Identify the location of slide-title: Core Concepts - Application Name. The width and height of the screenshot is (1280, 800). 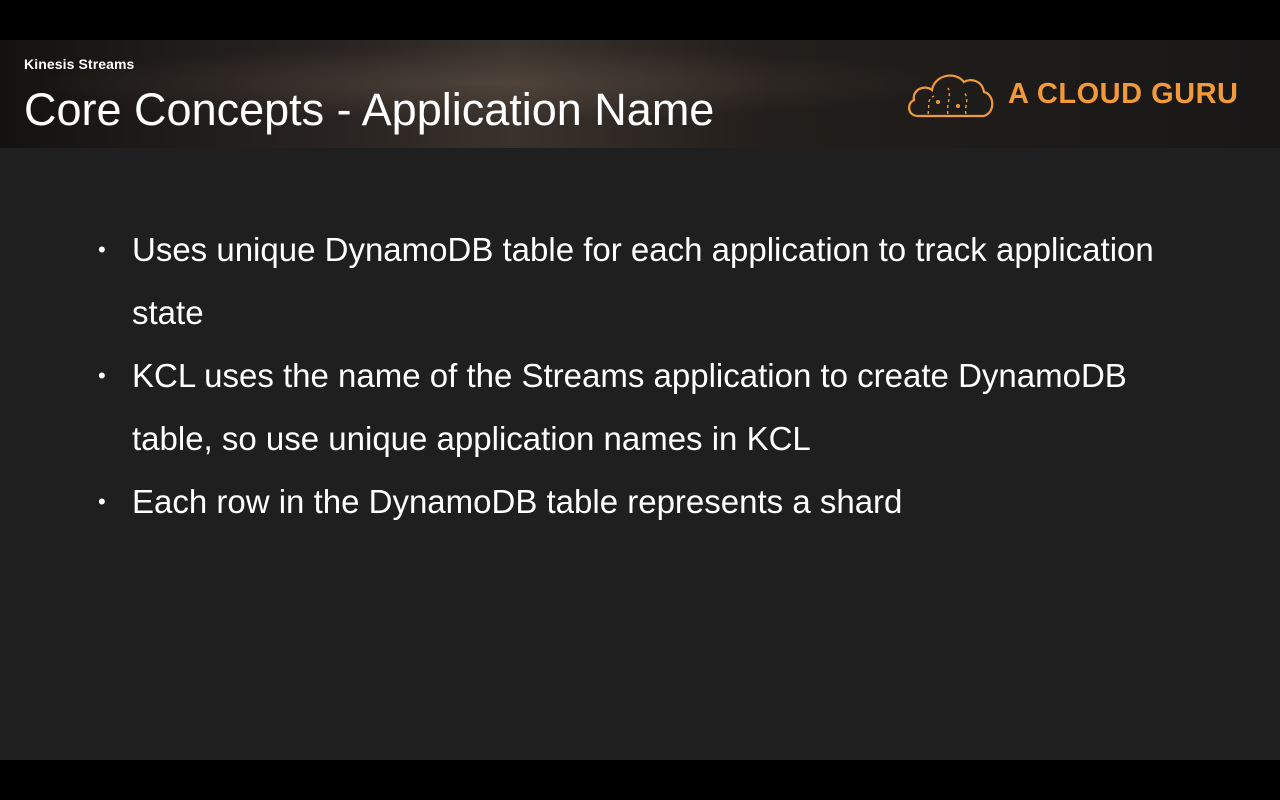
(369, 109).